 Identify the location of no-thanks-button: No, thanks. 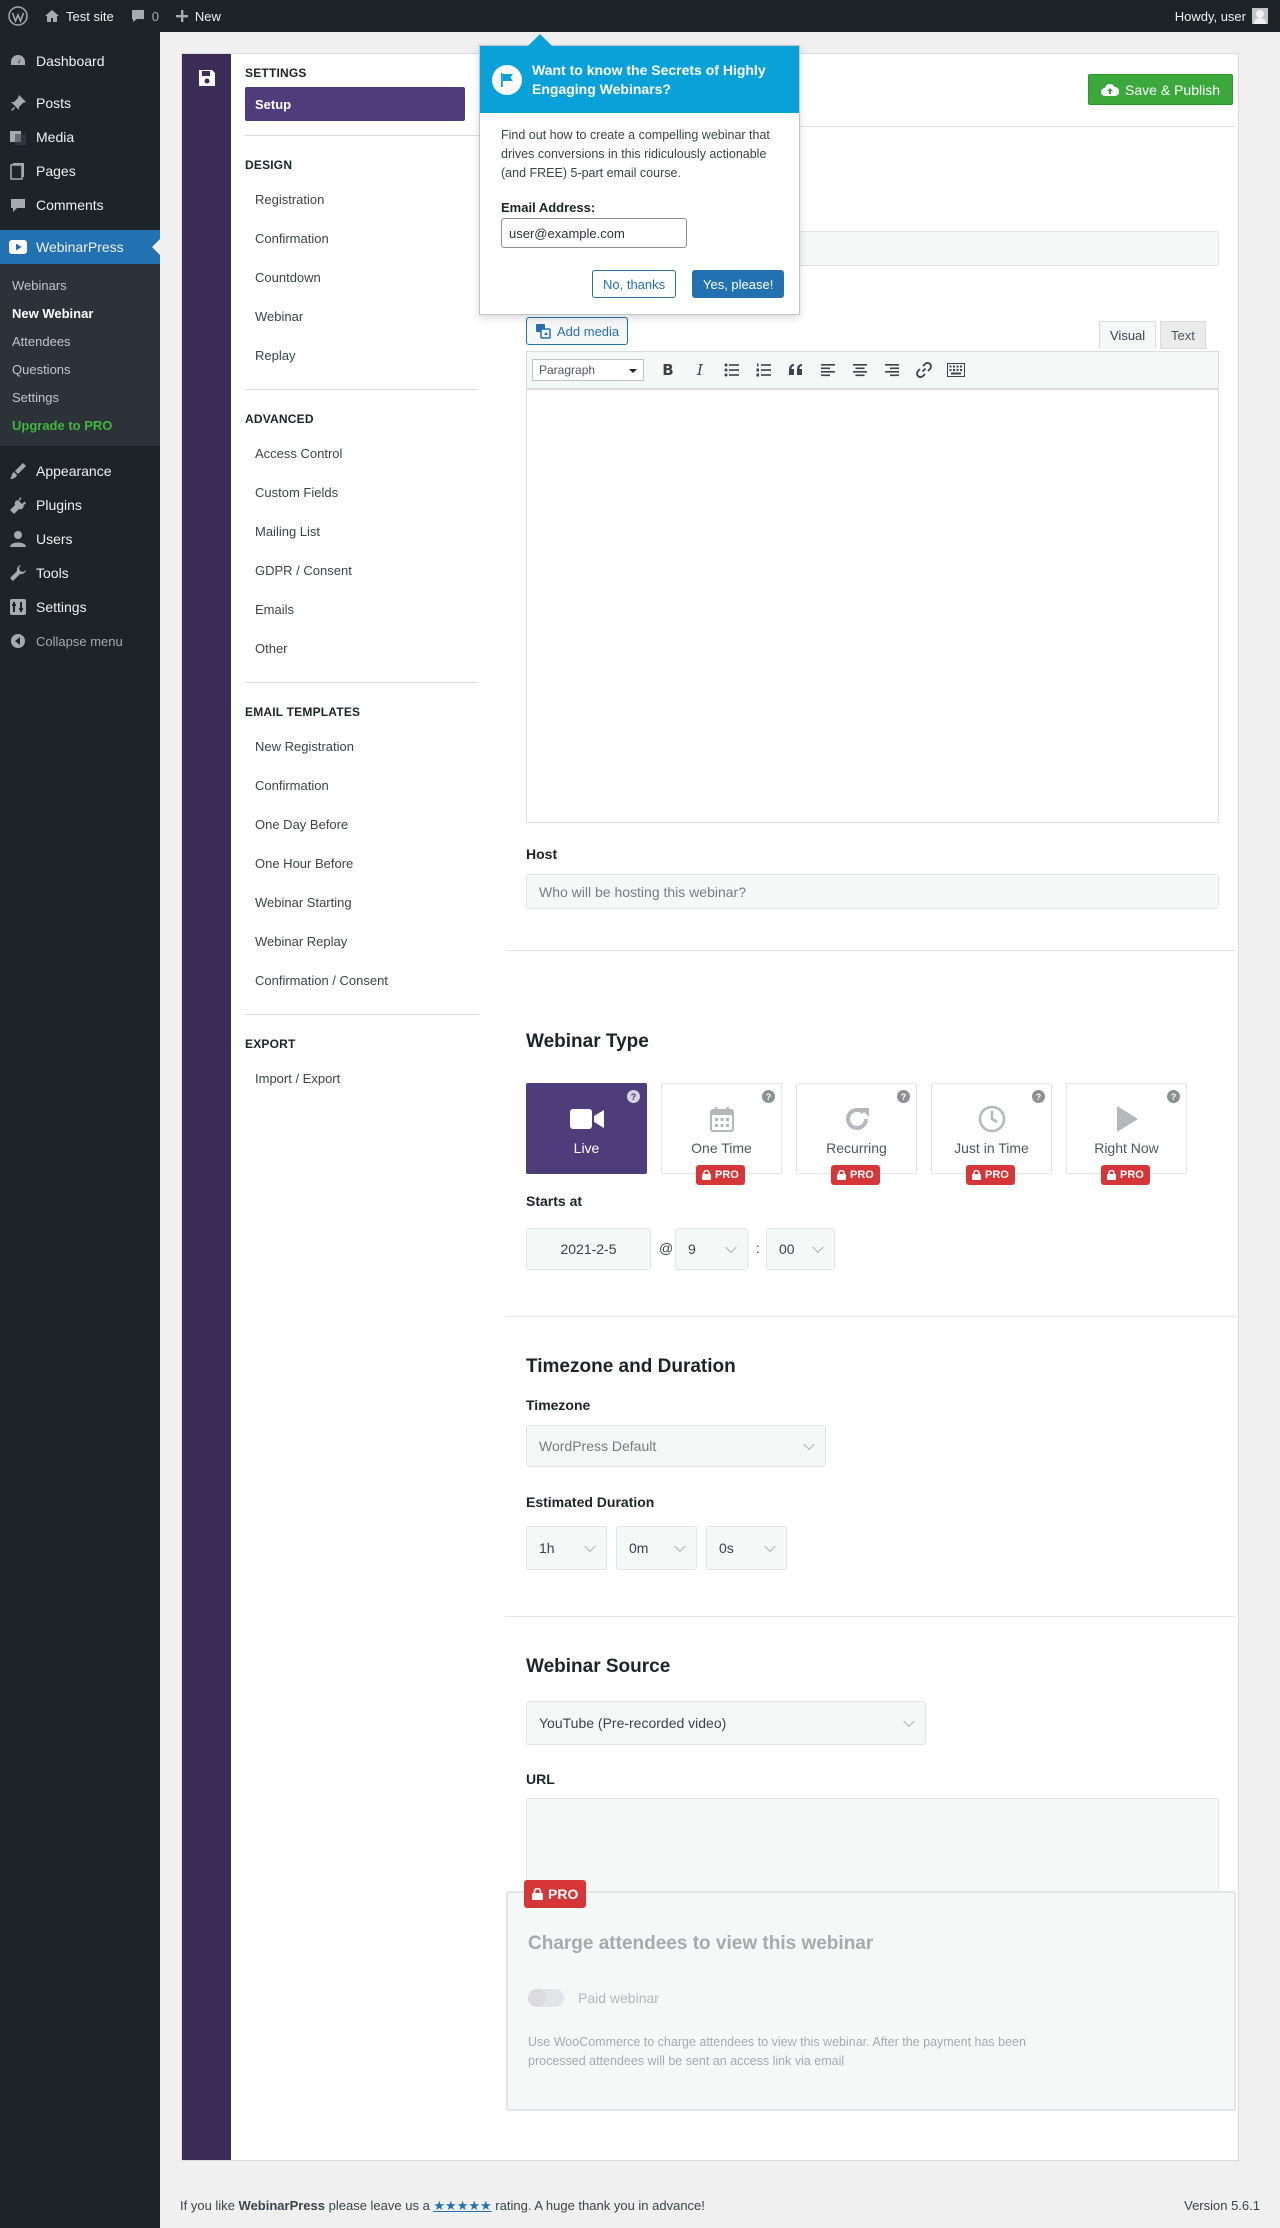
(634, 284).